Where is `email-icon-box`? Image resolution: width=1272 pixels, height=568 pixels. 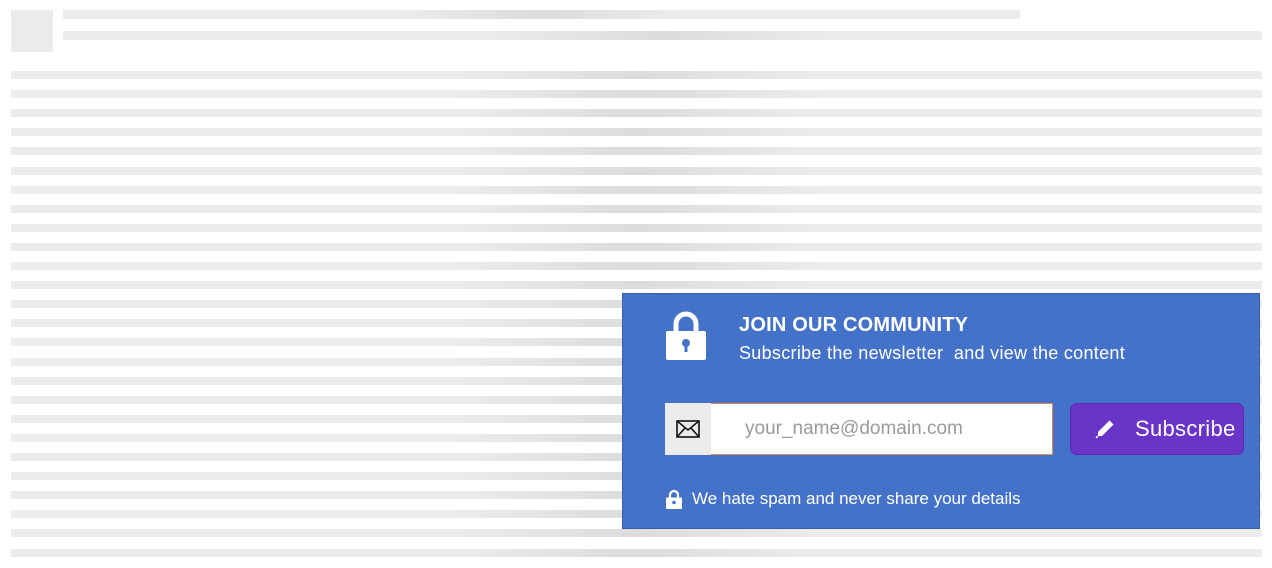 email-icon-box is located at coordinates (688, 429).